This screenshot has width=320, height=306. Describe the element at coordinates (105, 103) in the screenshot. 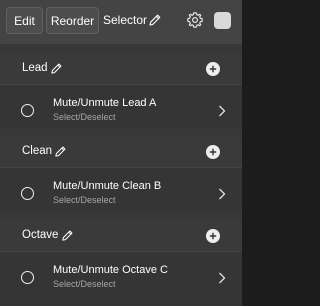

I see `item-title: Mute/Unmute Lead A` at that location.